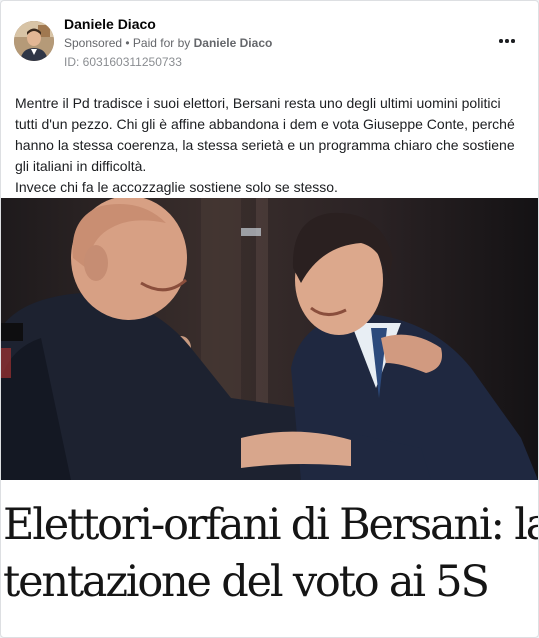  I want to click on page-name-link: Daniele Diaco, so click(110, 24).